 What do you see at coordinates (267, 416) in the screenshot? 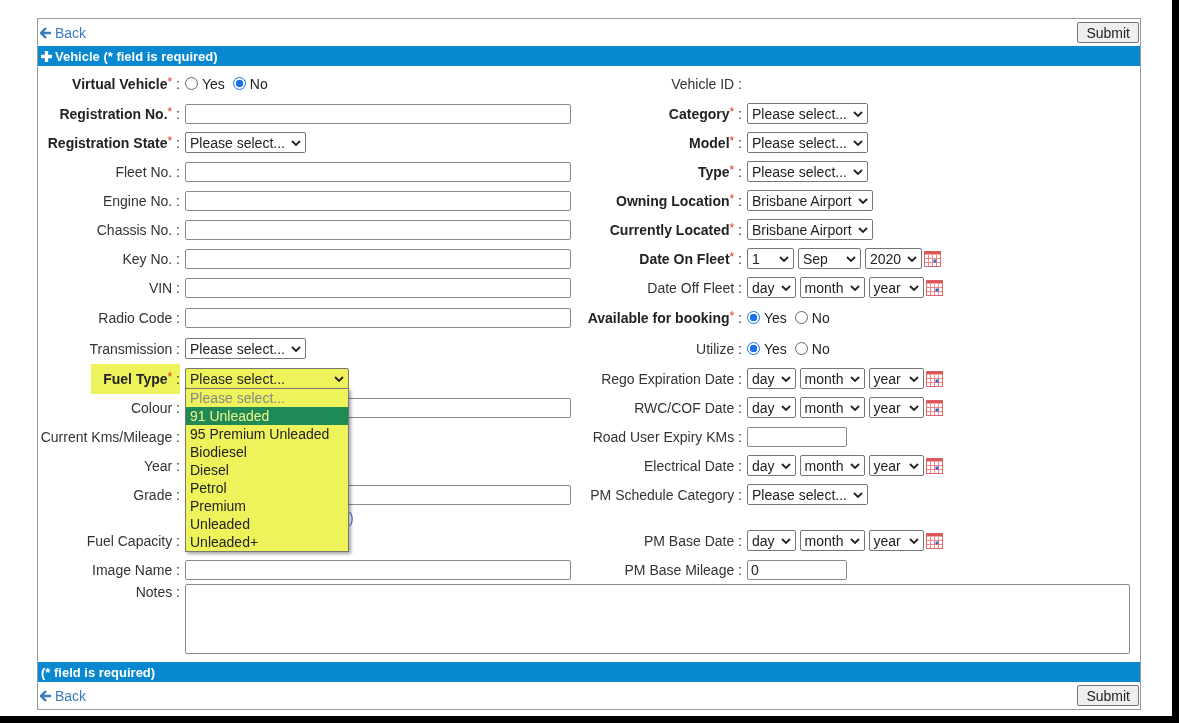
I see `dropdown-option: 91 Unleaded` at bounding box center [267, 416].